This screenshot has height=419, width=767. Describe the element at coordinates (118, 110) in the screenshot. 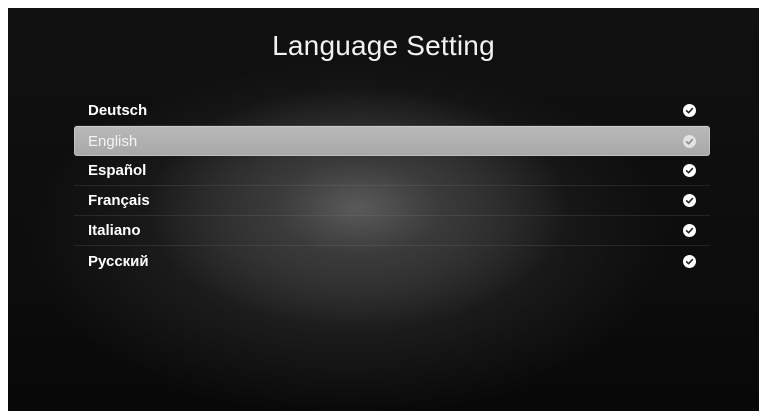

I see `language-label: Deutsch` at that location.